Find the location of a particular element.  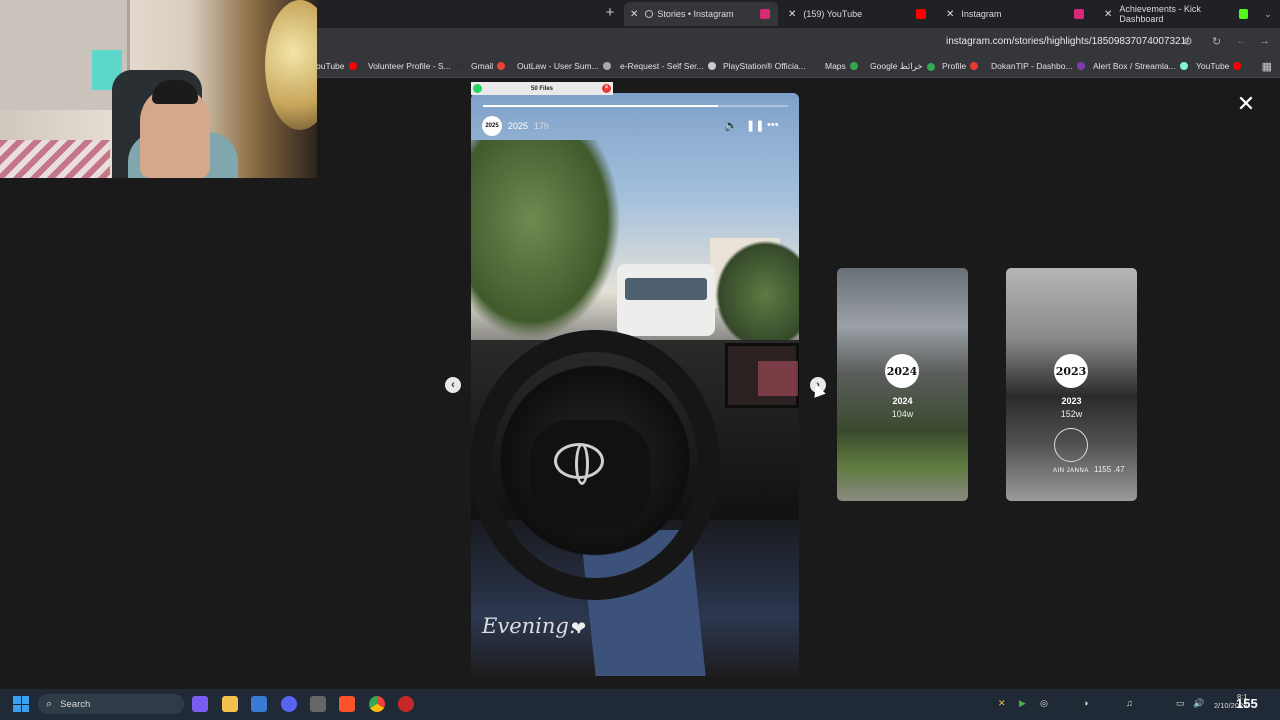

tab-label: Achievements - Kick Dashboard is located at coordinates (1160, 14).